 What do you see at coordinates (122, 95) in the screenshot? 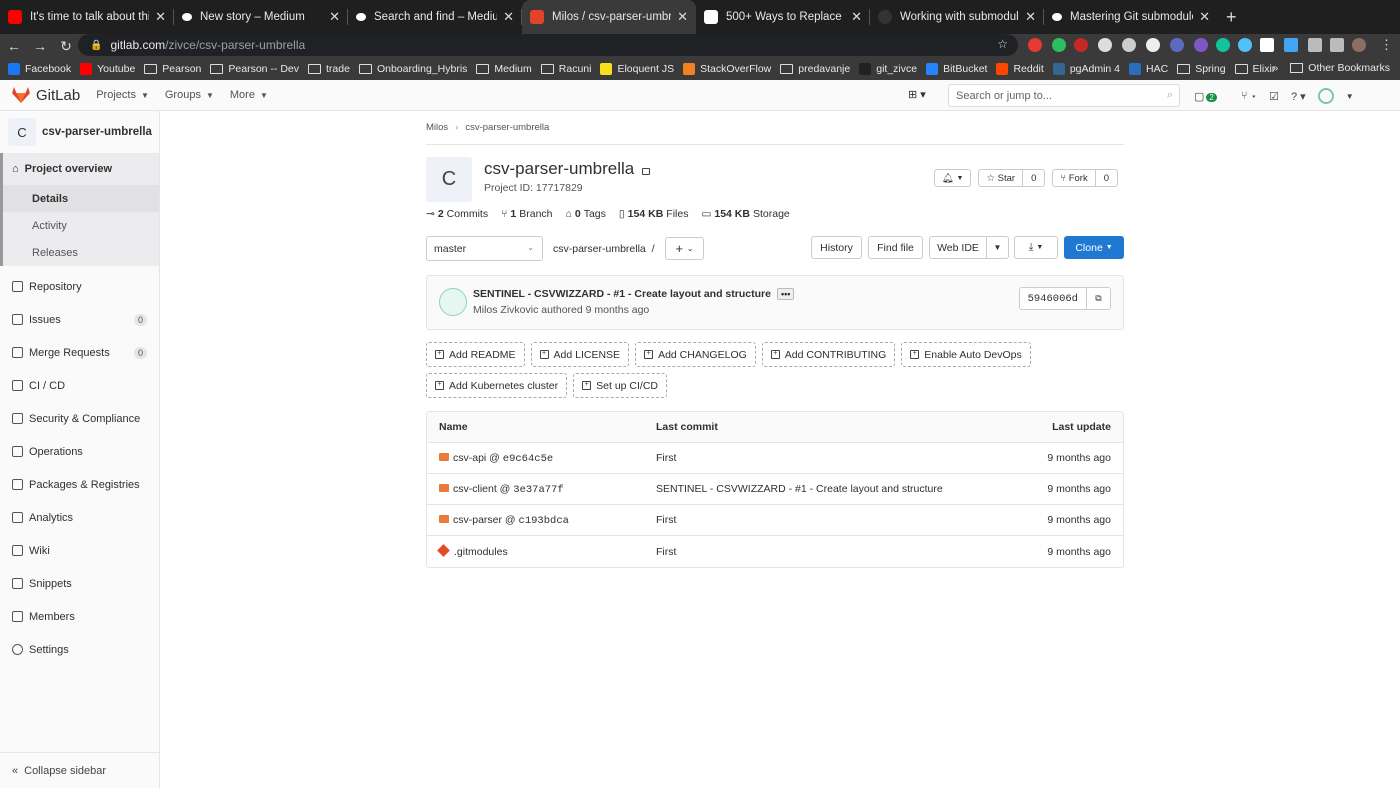
I see `nav-projects: Projects ▼` at bounding box center [122, 95].